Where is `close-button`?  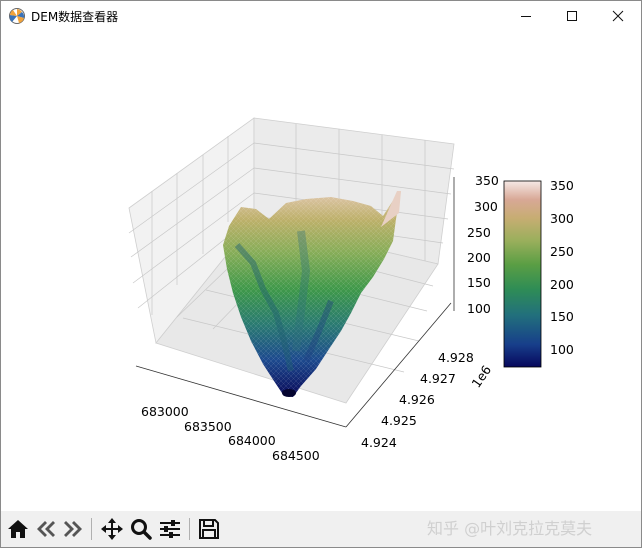
close-button is located at coordinates (618, 16).